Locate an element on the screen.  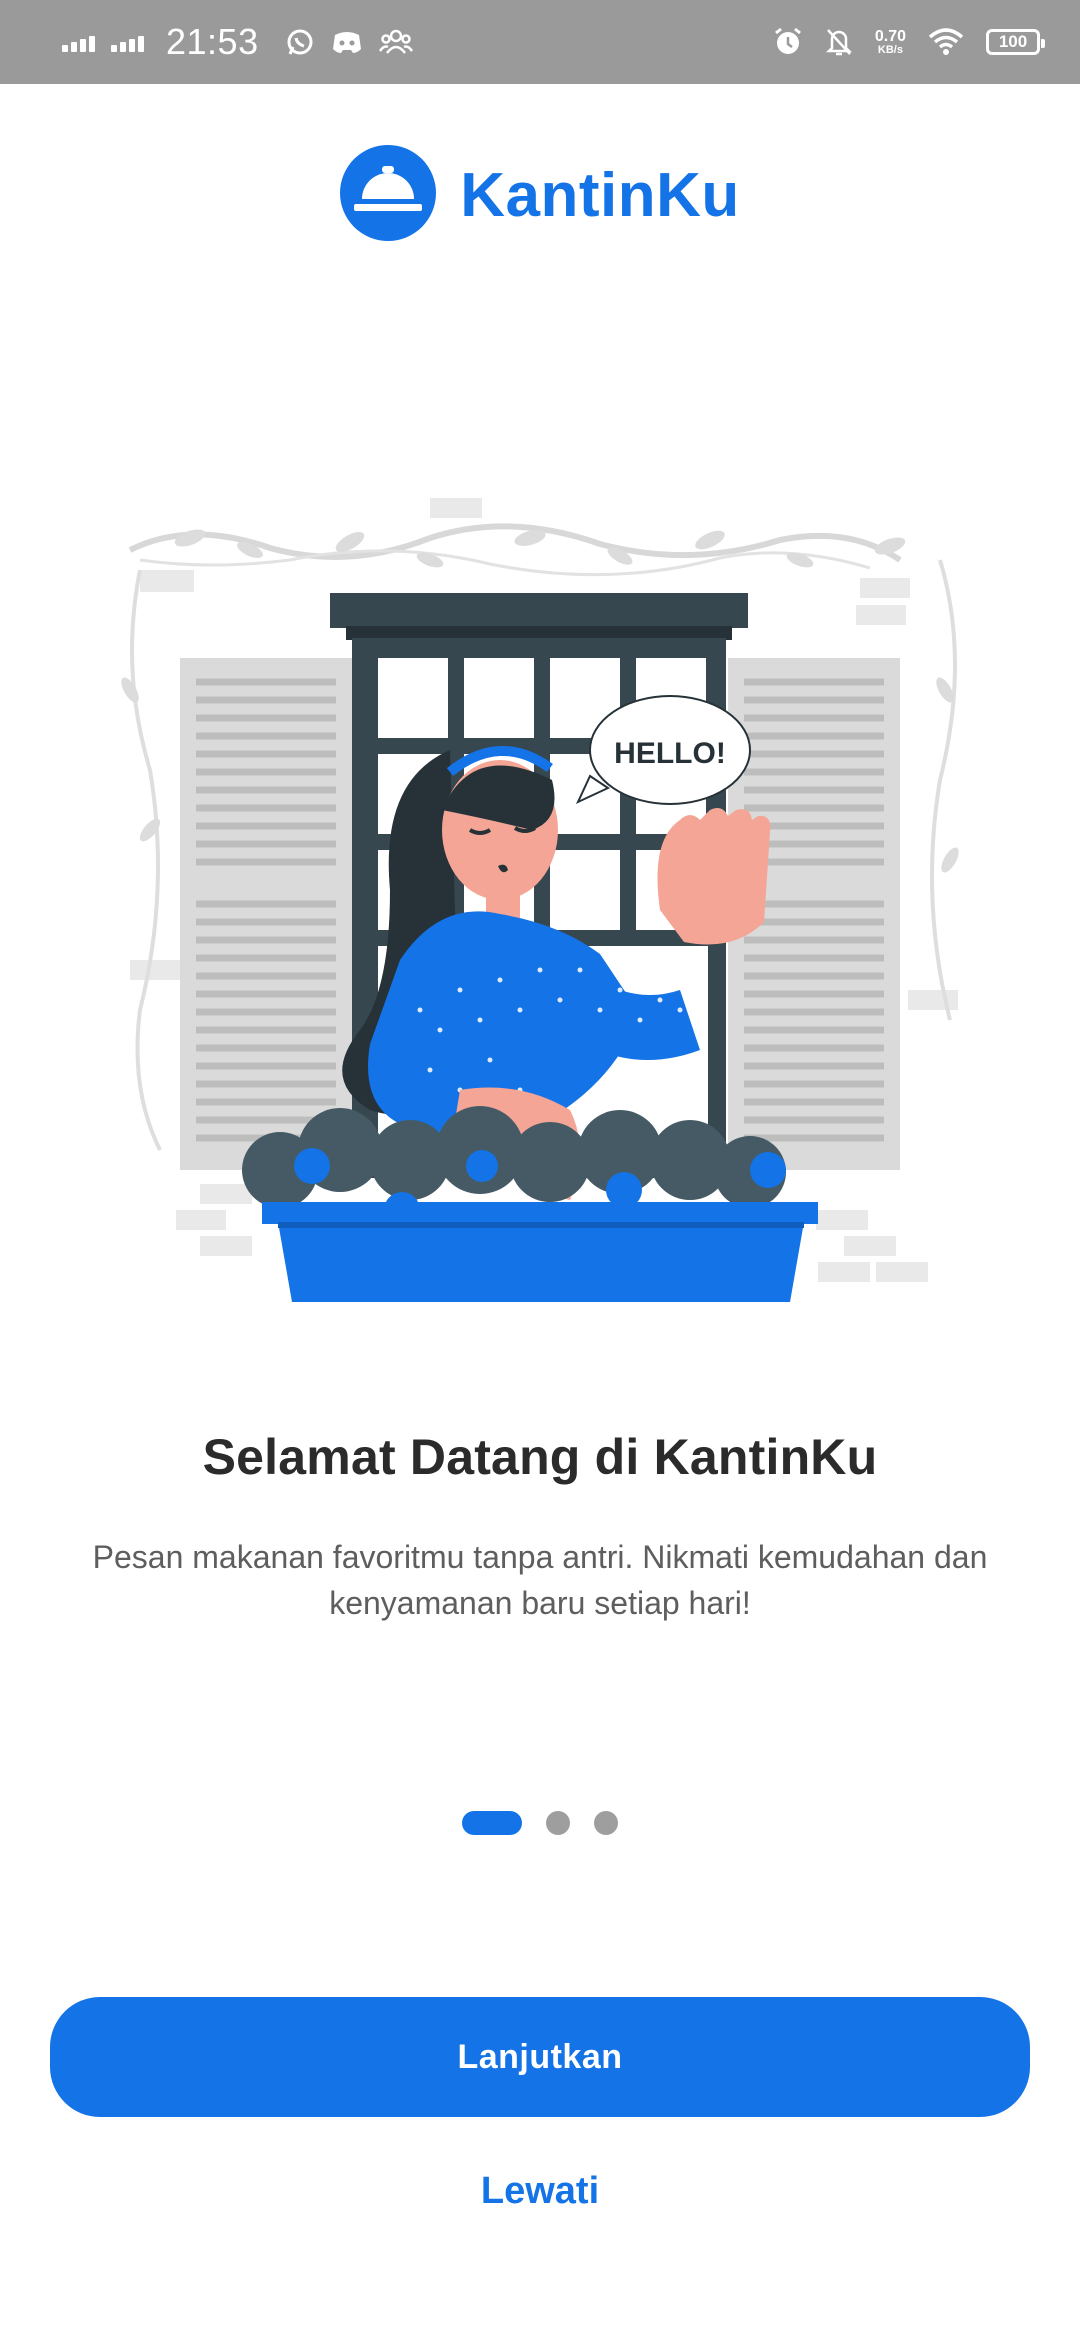
brand-header: KantinKu is located at coordinates (540, 195).